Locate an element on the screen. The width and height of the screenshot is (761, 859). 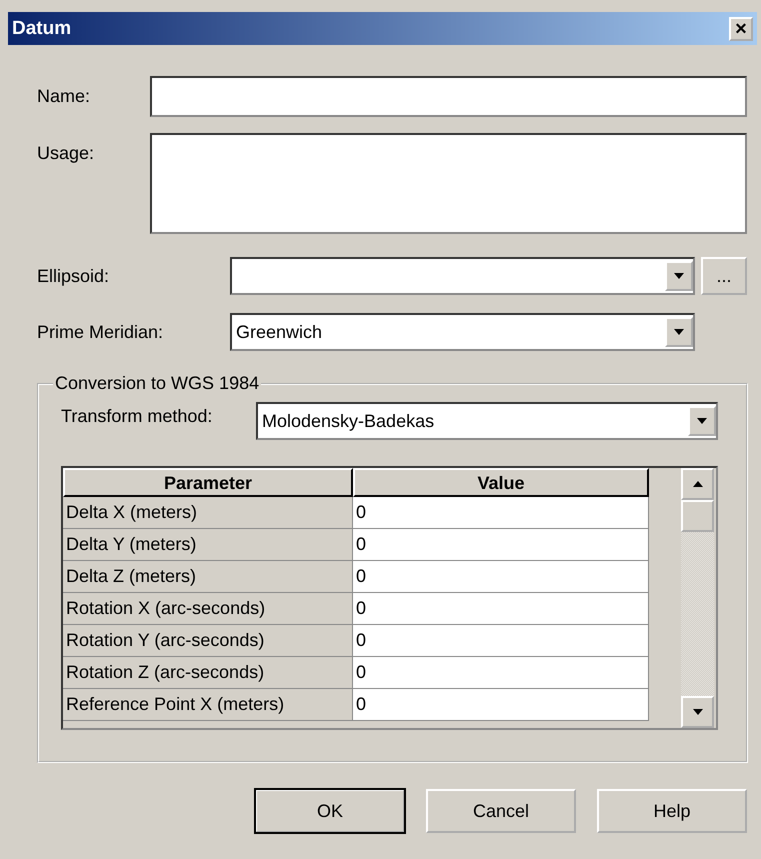
table-cell: Delta X (meters) is located at coordinates (208, 513).